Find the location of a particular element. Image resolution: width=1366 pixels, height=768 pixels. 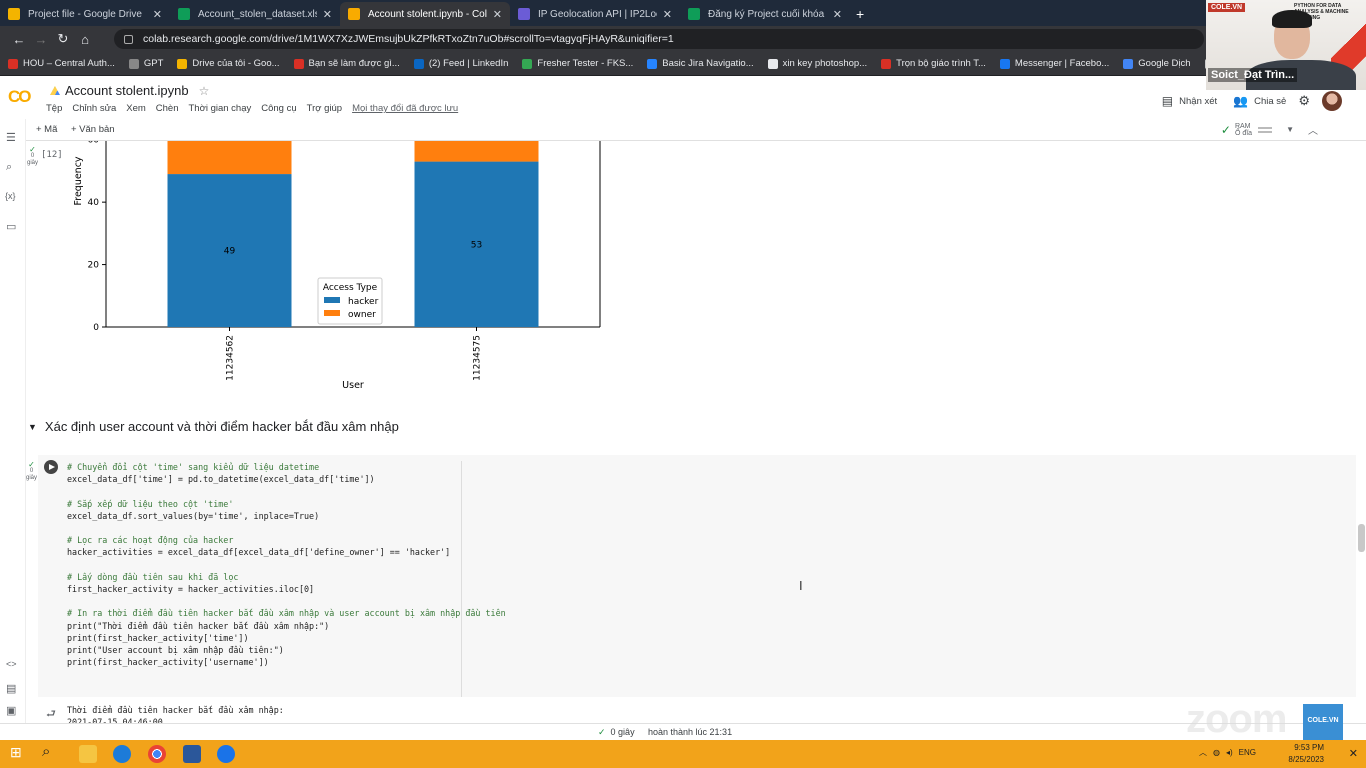

code-snippets-icon: <> is located at coordinates (11, 664).